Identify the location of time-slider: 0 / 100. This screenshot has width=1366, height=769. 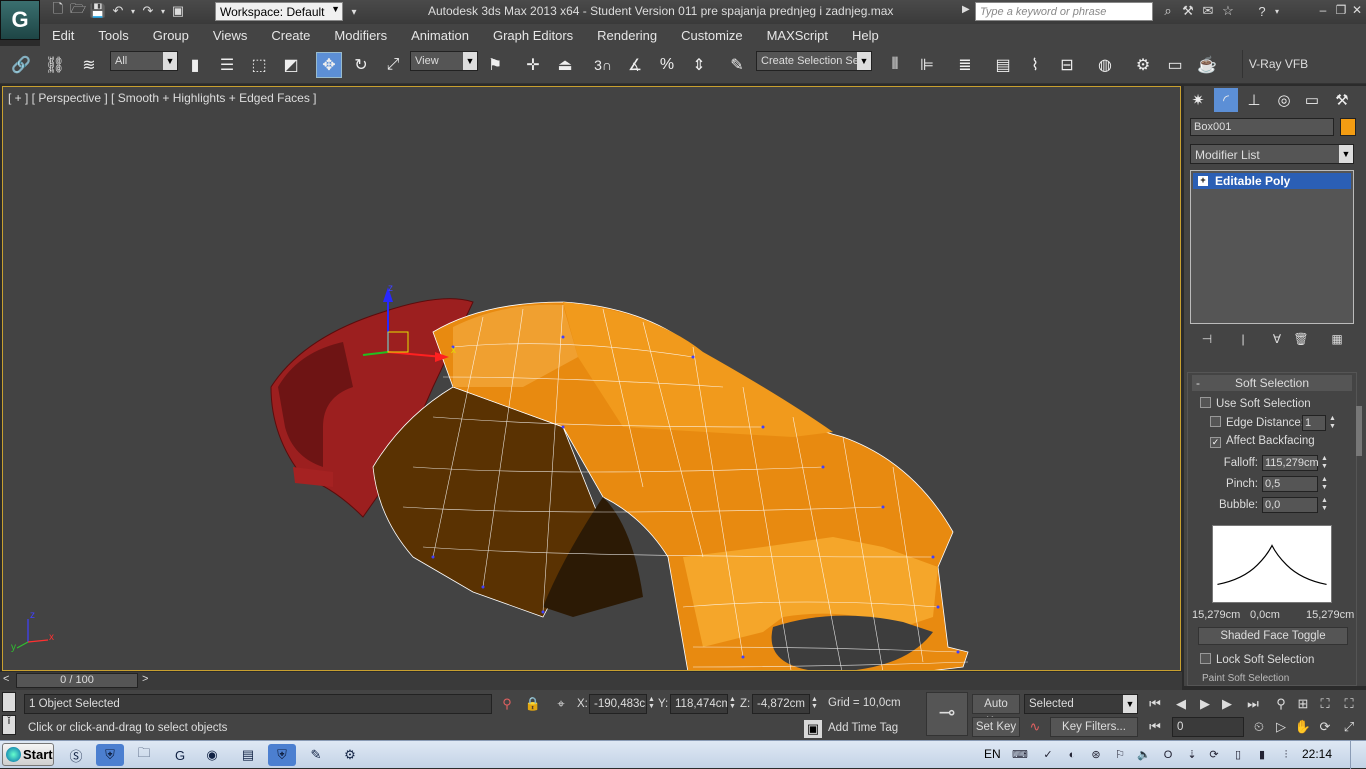
(77, 680).